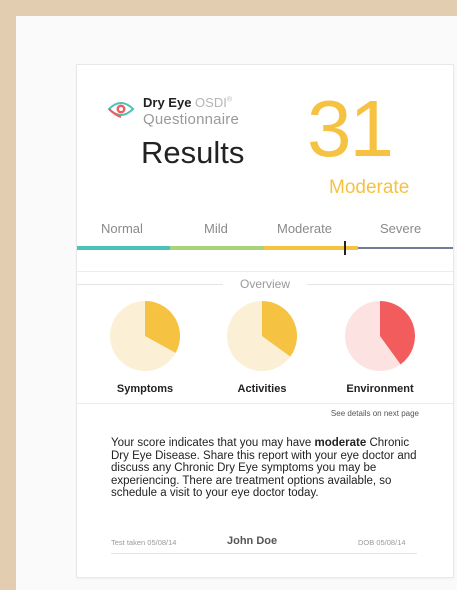 Image resolution: width=457 pixels, height=590 pixels. I want to click on score-marker, so click(345, 248).